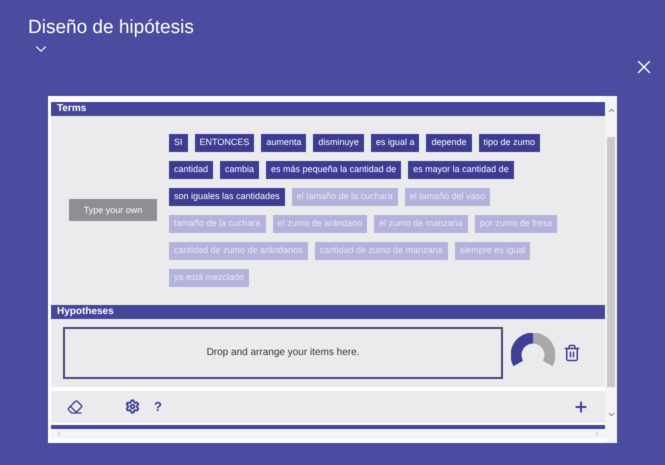 This screenshot has height=465, width=665. What do you see at coordinates (158, 406) in the screenshot?
I see `help-button: ?` at bounding box center [158, 406].